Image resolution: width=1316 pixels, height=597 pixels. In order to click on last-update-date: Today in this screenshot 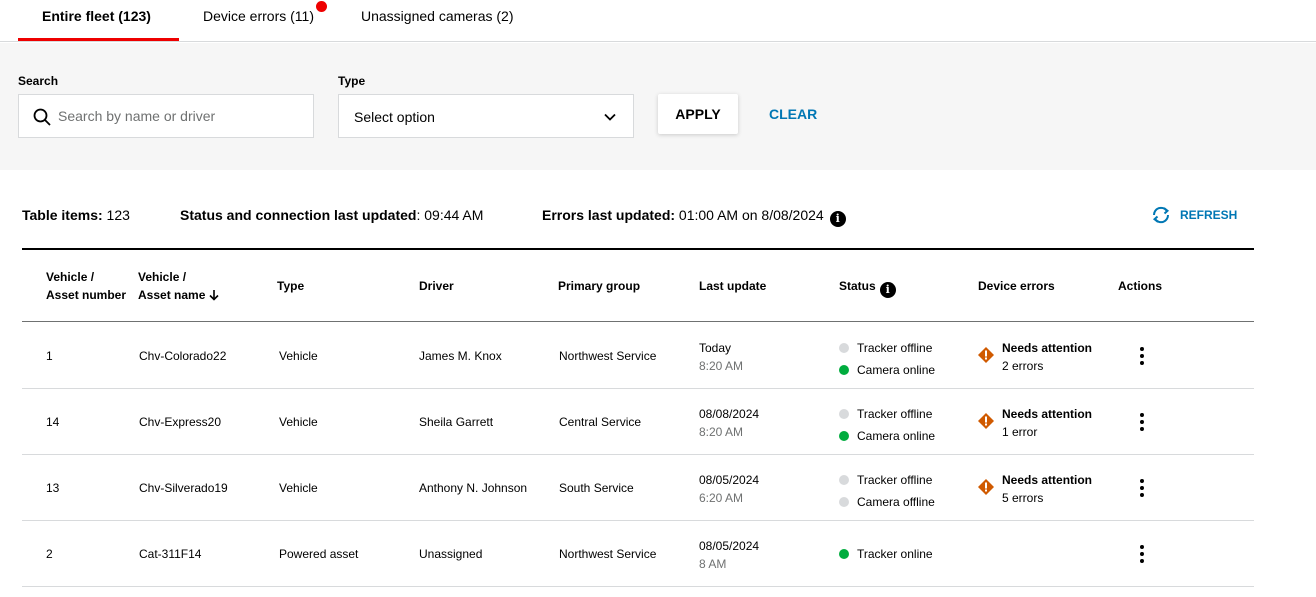, I will do `click(721, 348)`.